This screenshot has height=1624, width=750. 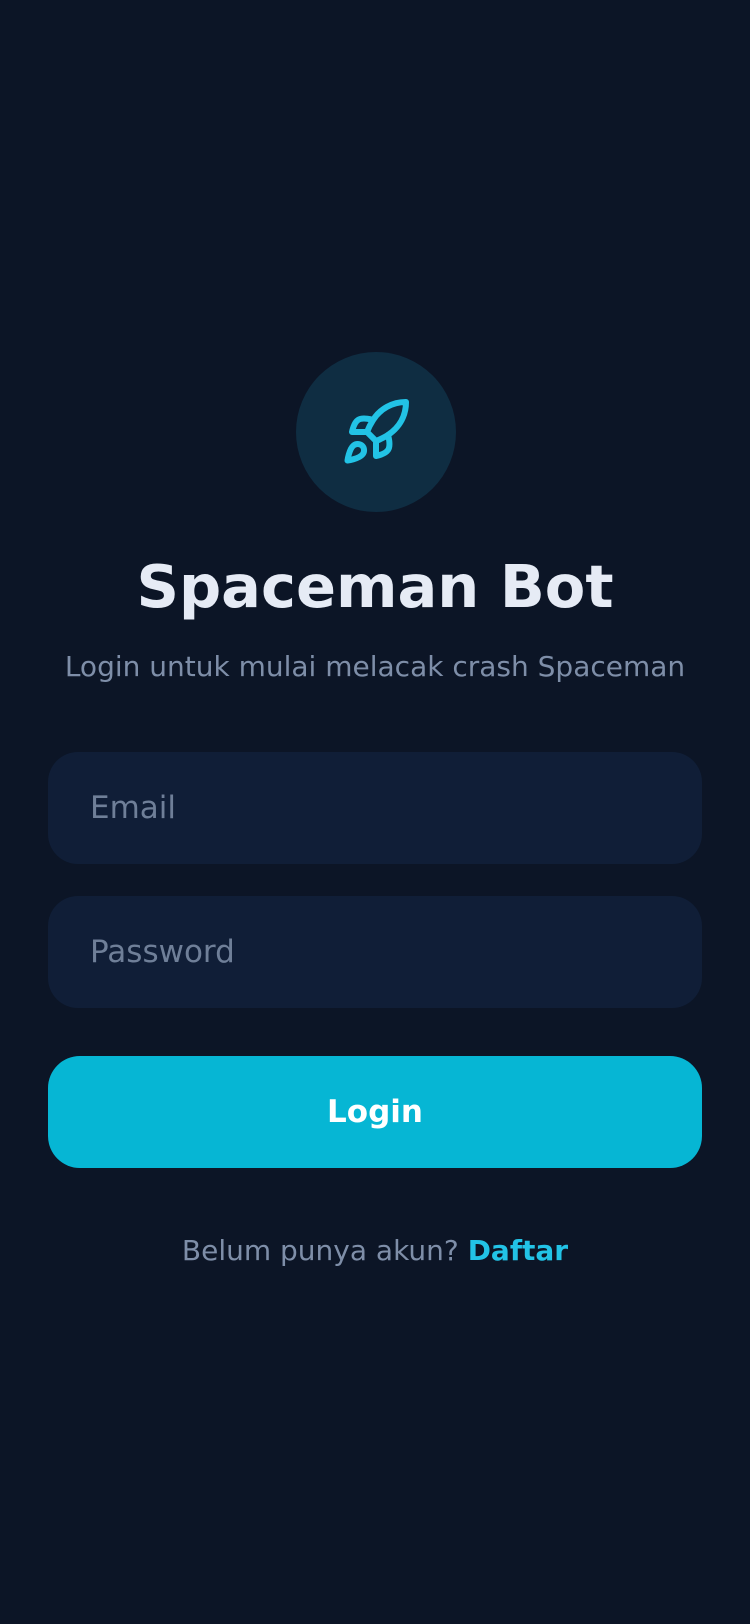 I want to click on email-field, so click(x=395, y=808).